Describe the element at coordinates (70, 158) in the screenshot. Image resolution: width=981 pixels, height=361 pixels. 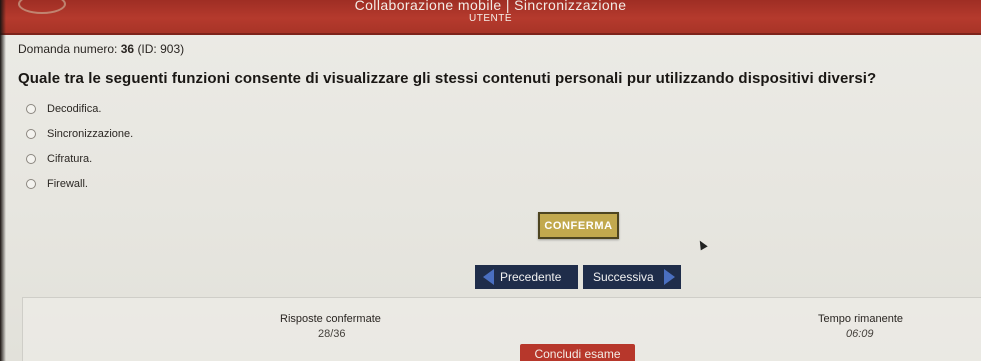
I see `answer-option-label: Cifratura.` at that location.